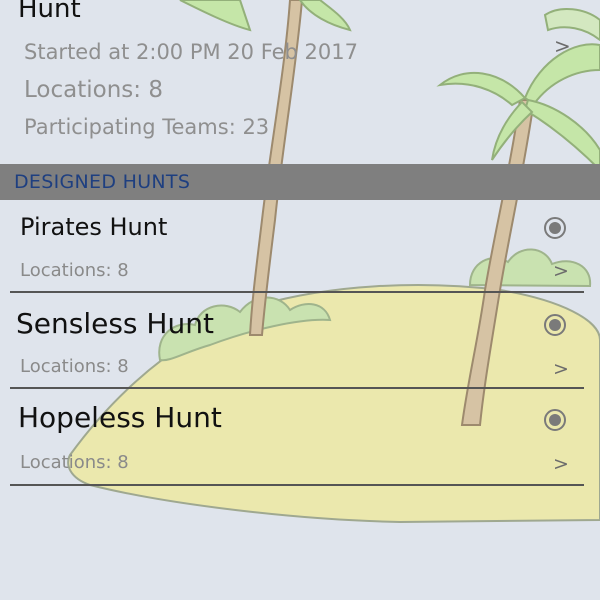 This screenshot has width=600, height=600. Describe the element at coordinates (94, 227) in the screenshot. I see `hunt-name: Pirates Hunt` at that location.